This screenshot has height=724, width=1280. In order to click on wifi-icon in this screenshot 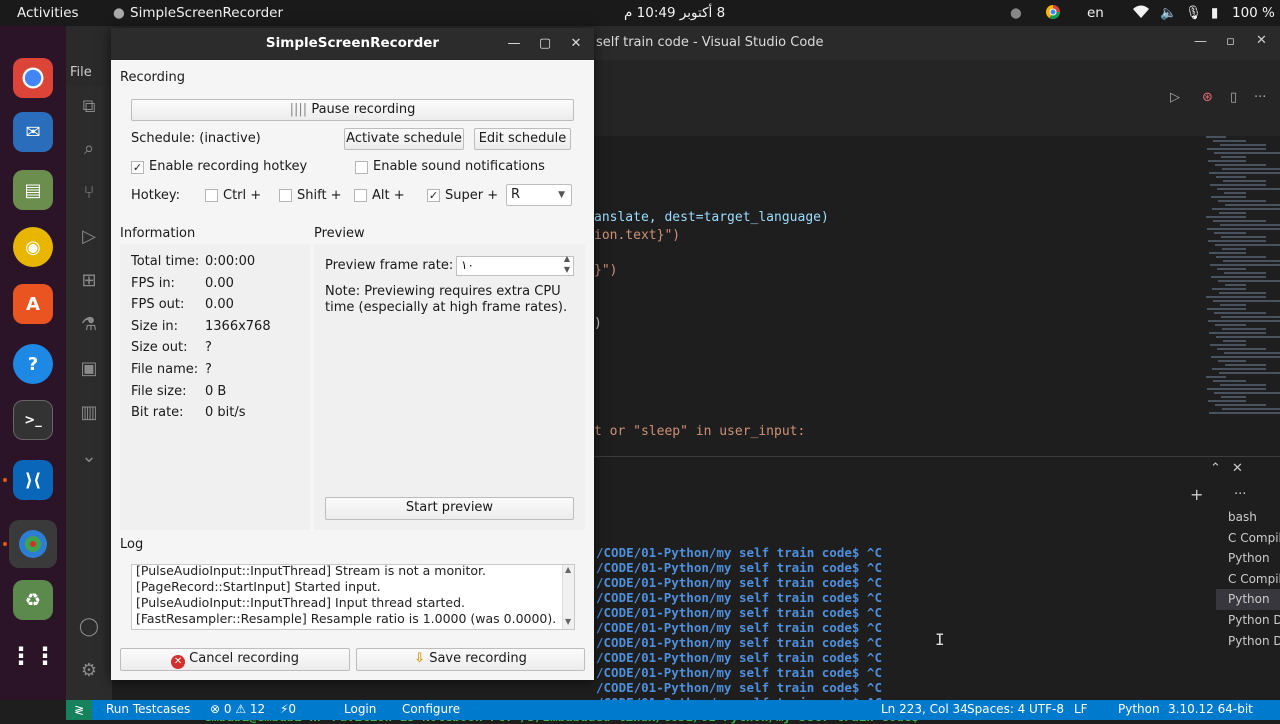, I will do `click(1141, 14)`.